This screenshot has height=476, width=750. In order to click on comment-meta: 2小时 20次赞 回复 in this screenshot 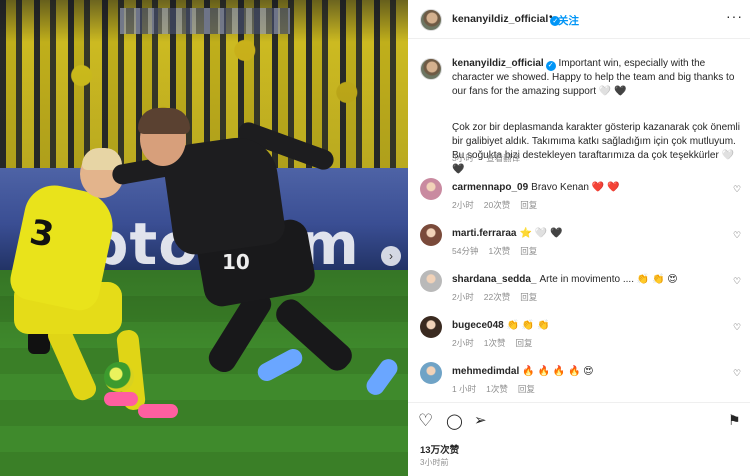, I will do `click(499, 205)`.